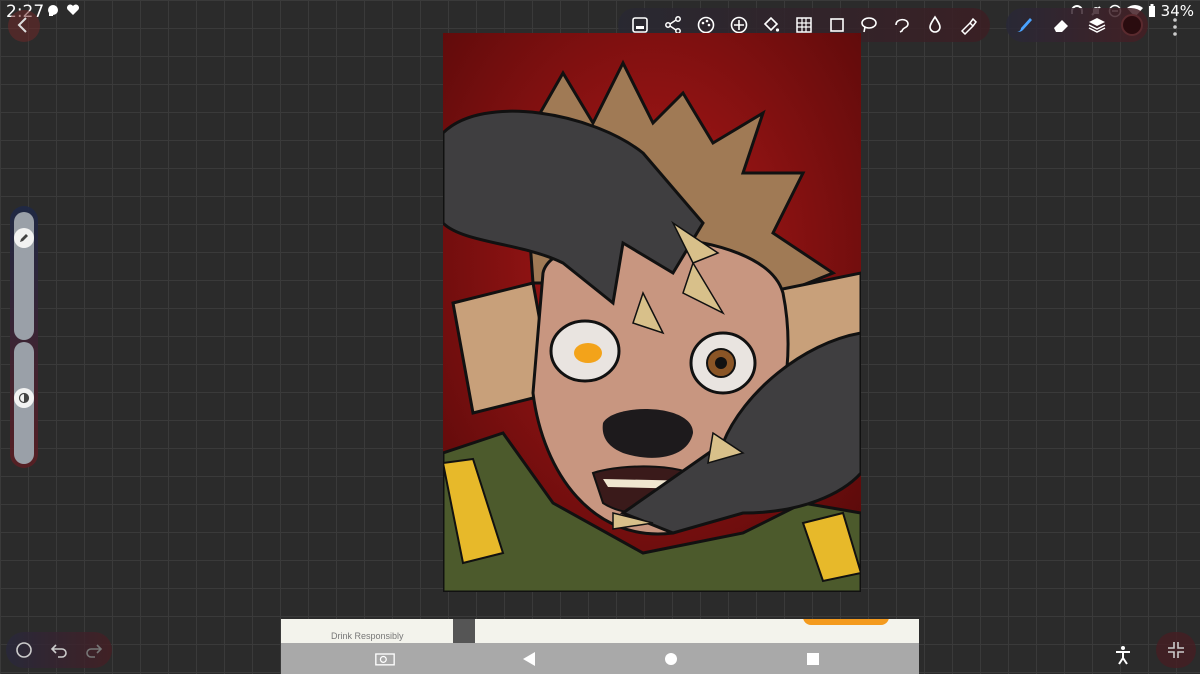 The width and height of the screenshot is (1200, 674). What do you see at coordinates (836, 25) in the screenshot?
I see `square-icon` at bounding box center [836, 25].